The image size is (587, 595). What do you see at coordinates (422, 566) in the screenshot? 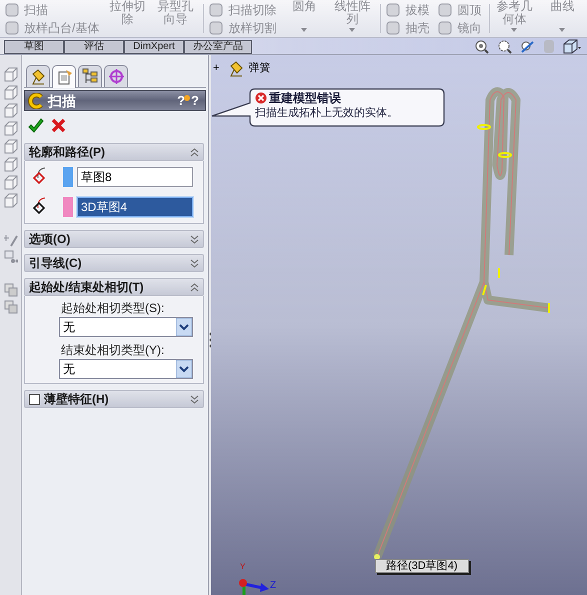
I see `path-label: 路径(3D草图4)` at bounding box center [422, 566].